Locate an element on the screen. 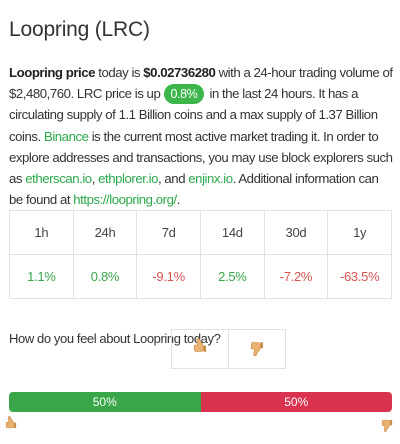  change-value: 2.5% is located at coordinates (232, 276).